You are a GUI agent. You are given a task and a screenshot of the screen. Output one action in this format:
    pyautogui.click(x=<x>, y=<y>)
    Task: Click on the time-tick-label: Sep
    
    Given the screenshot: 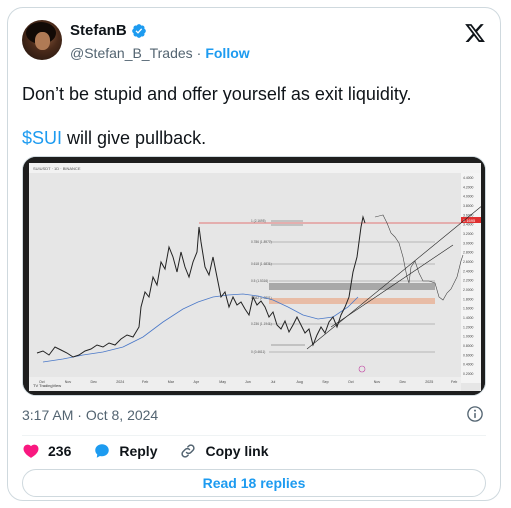 What is the action you would take?
    pyautogui.click(x=325, y=382)
    